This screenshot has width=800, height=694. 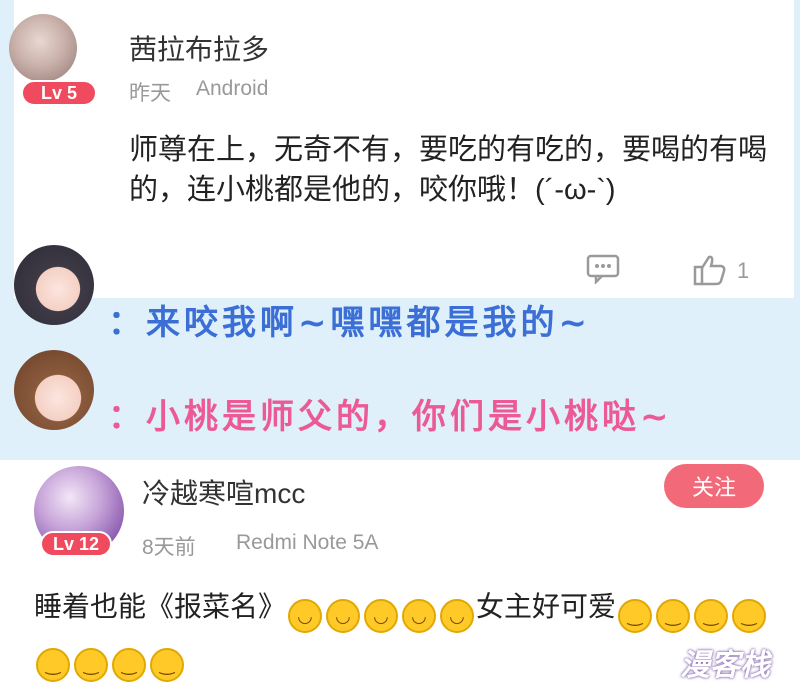 I want to click on dialog-line-1: ：来咬我啊~嘿嘿都是我的~, so click(x=349, y=323).